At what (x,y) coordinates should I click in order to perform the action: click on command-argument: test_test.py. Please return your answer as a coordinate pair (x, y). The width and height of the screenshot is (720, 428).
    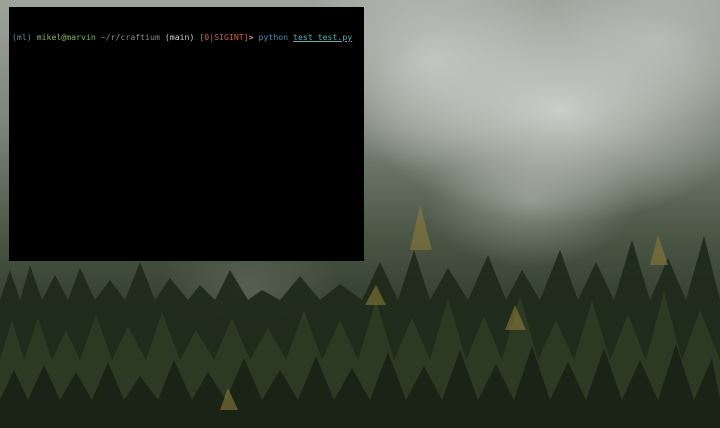
    Looking at the image, I should click on (322, 37).